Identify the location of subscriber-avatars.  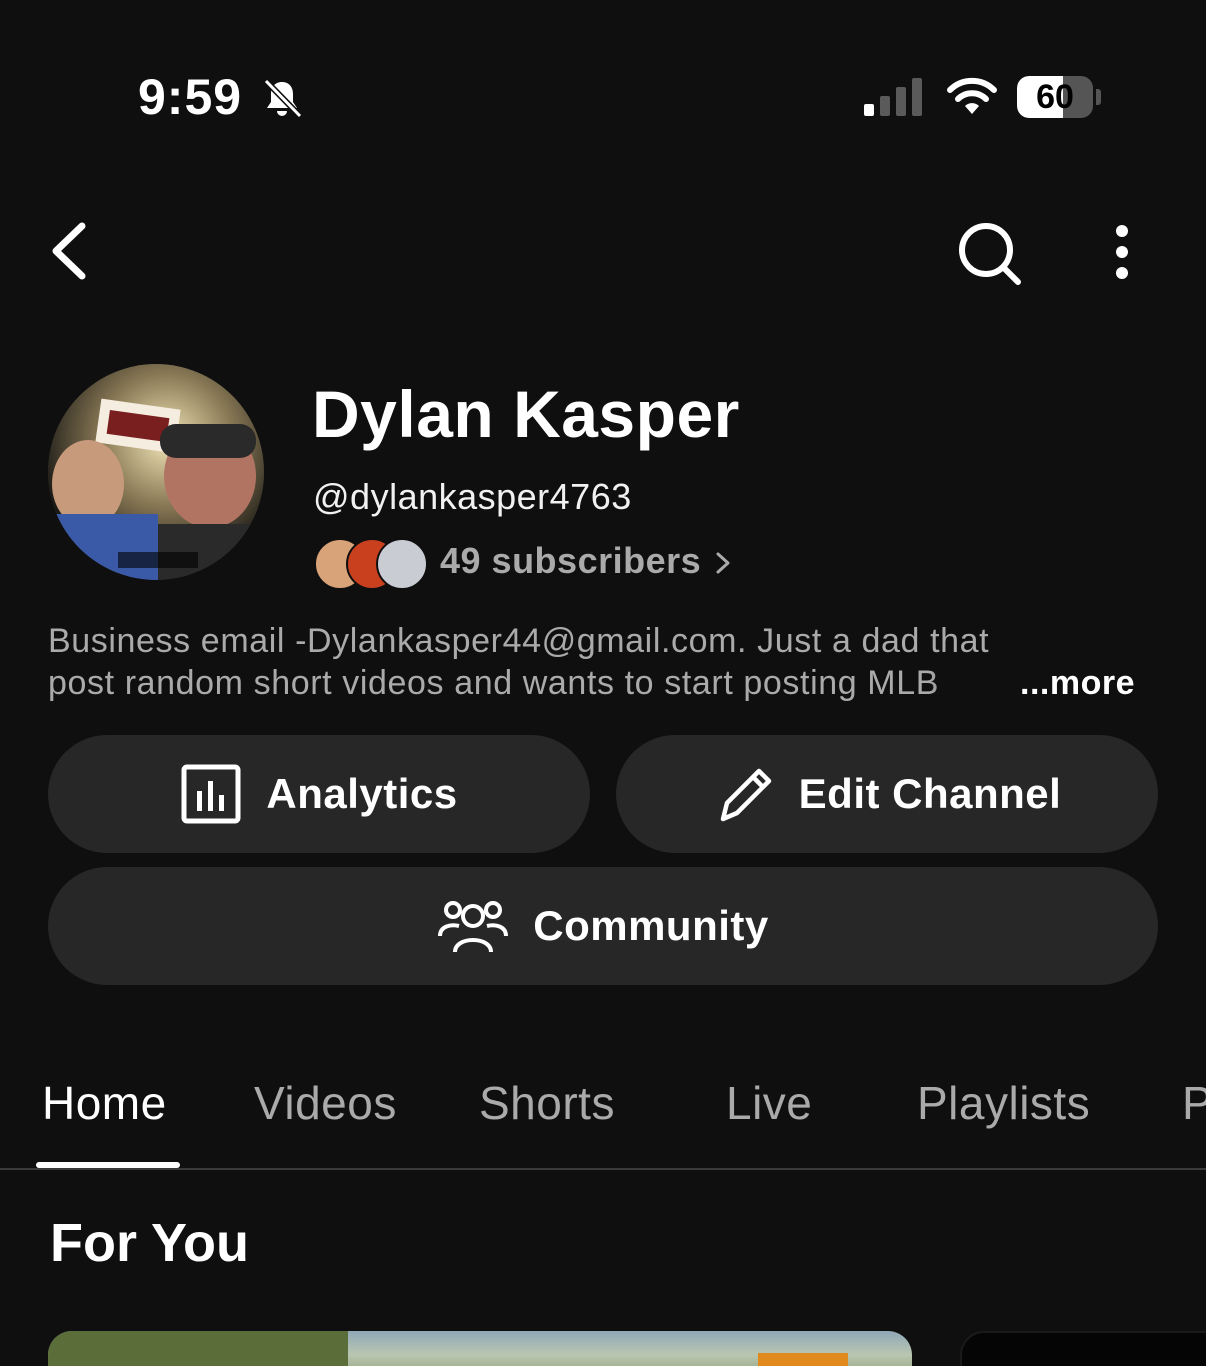
(371, 564).